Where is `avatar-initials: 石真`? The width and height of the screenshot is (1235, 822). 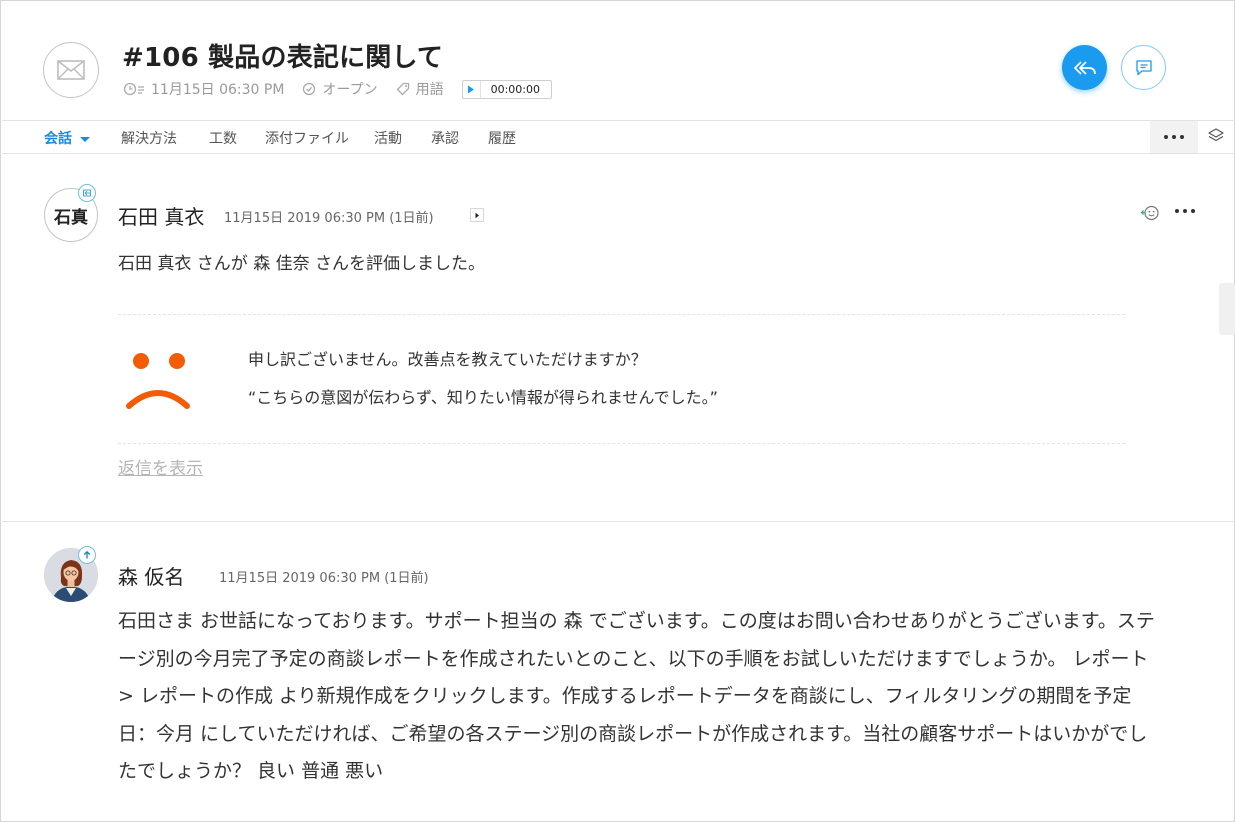
avatar-initials: 石真 is located at coordinates (71, 217).